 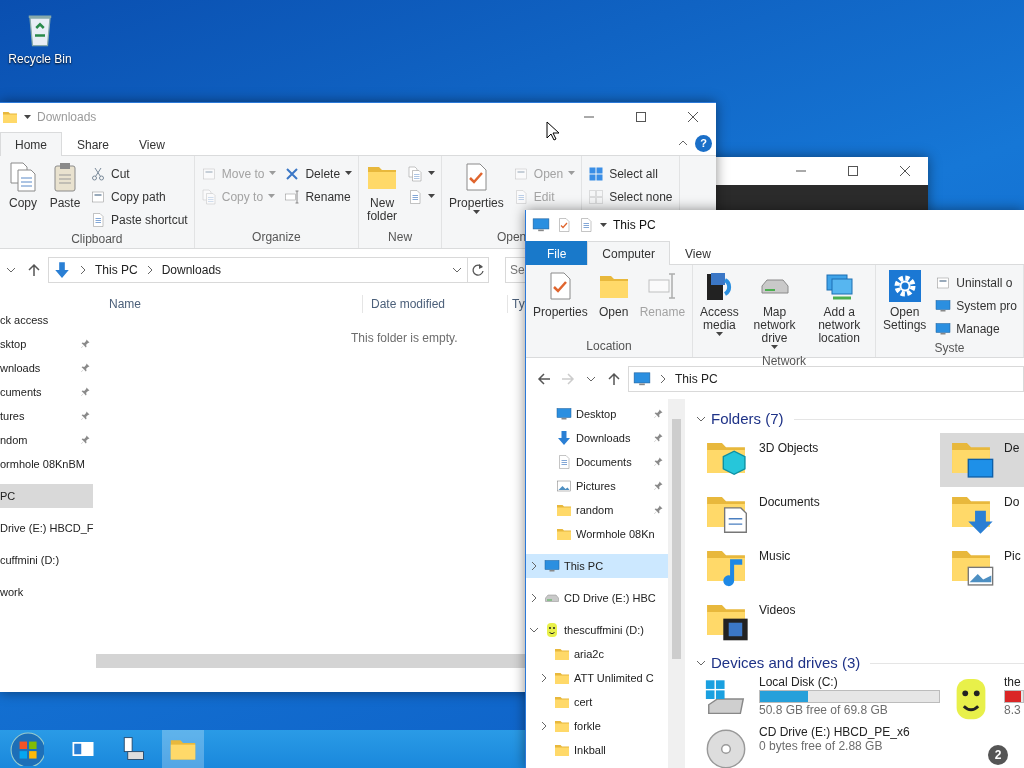 I want to click on folder-item: De, so click(x=982, y=460).